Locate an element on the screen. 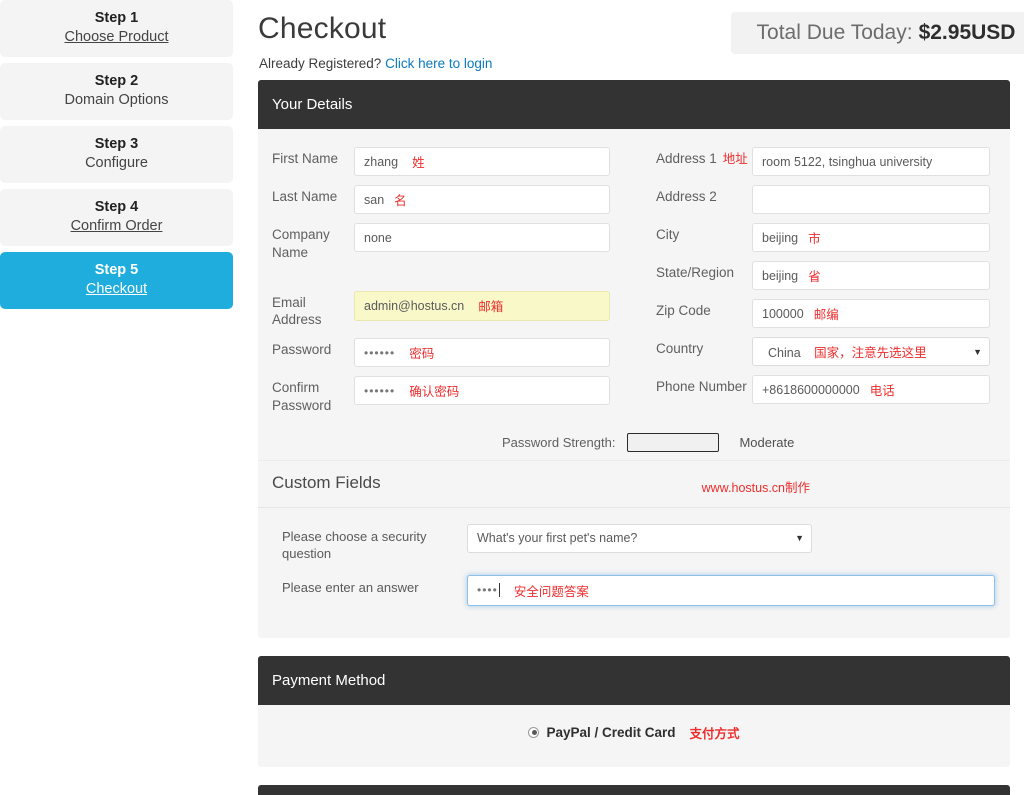 Image resolution: width=1024 pixels, height=795 pixels. payment-method-panel: Payment Method PayPal / Credit Card 支付方式 is located at coordinates (634, 711).